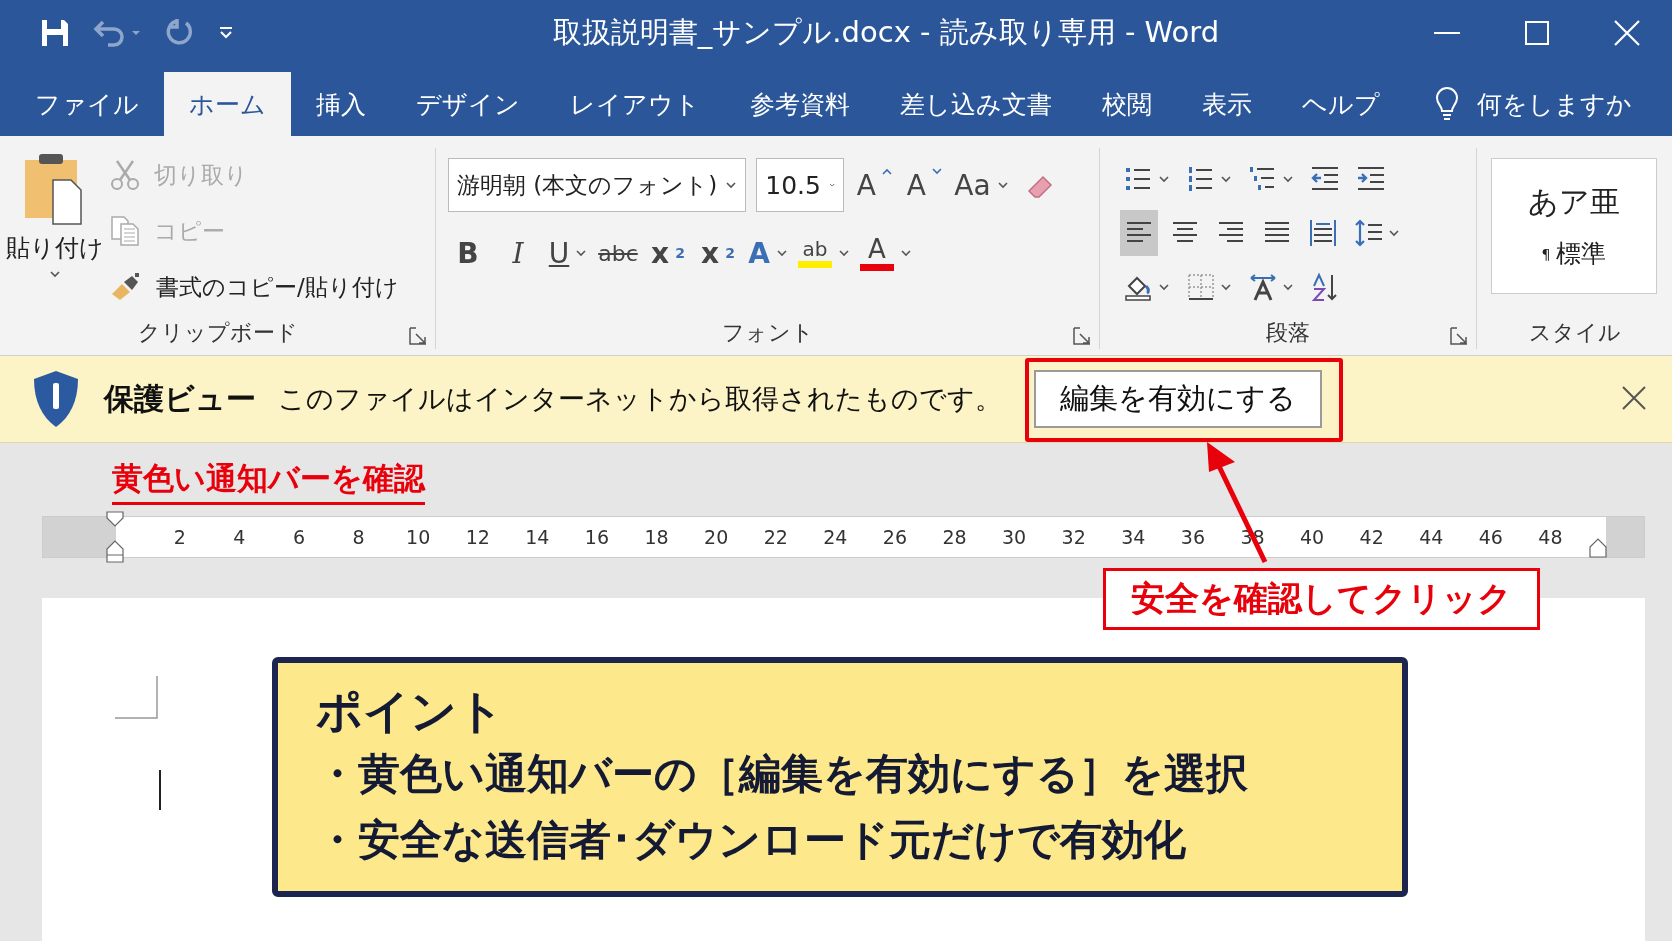 Image resolution: width=1672 pixels, height=941 pixels. I want to click on character-spacing-icon, so click(1263, 287).